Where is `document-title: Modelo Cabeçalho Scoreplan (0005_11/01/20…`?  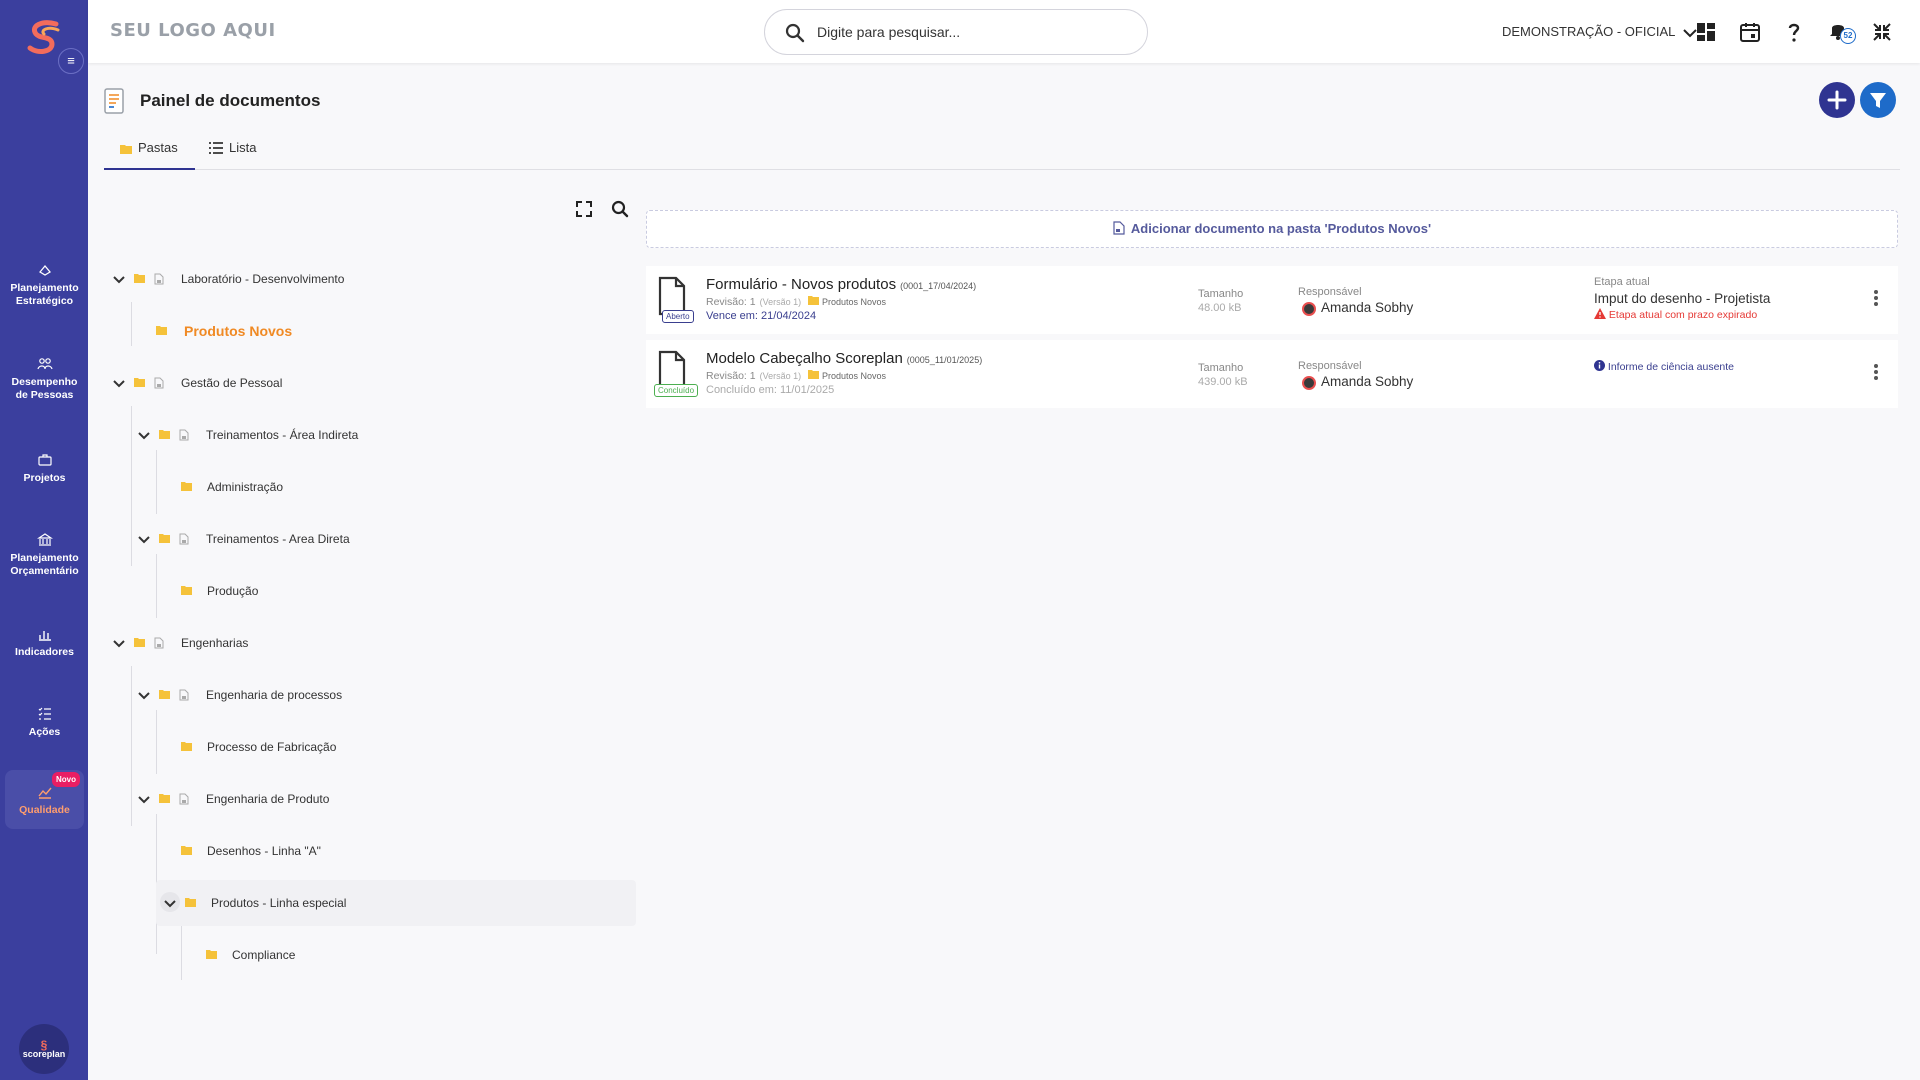 document-title: Modelo Cabeçalho Scoreplan (0005_11/01/20… is located at coordinates (844, 358).